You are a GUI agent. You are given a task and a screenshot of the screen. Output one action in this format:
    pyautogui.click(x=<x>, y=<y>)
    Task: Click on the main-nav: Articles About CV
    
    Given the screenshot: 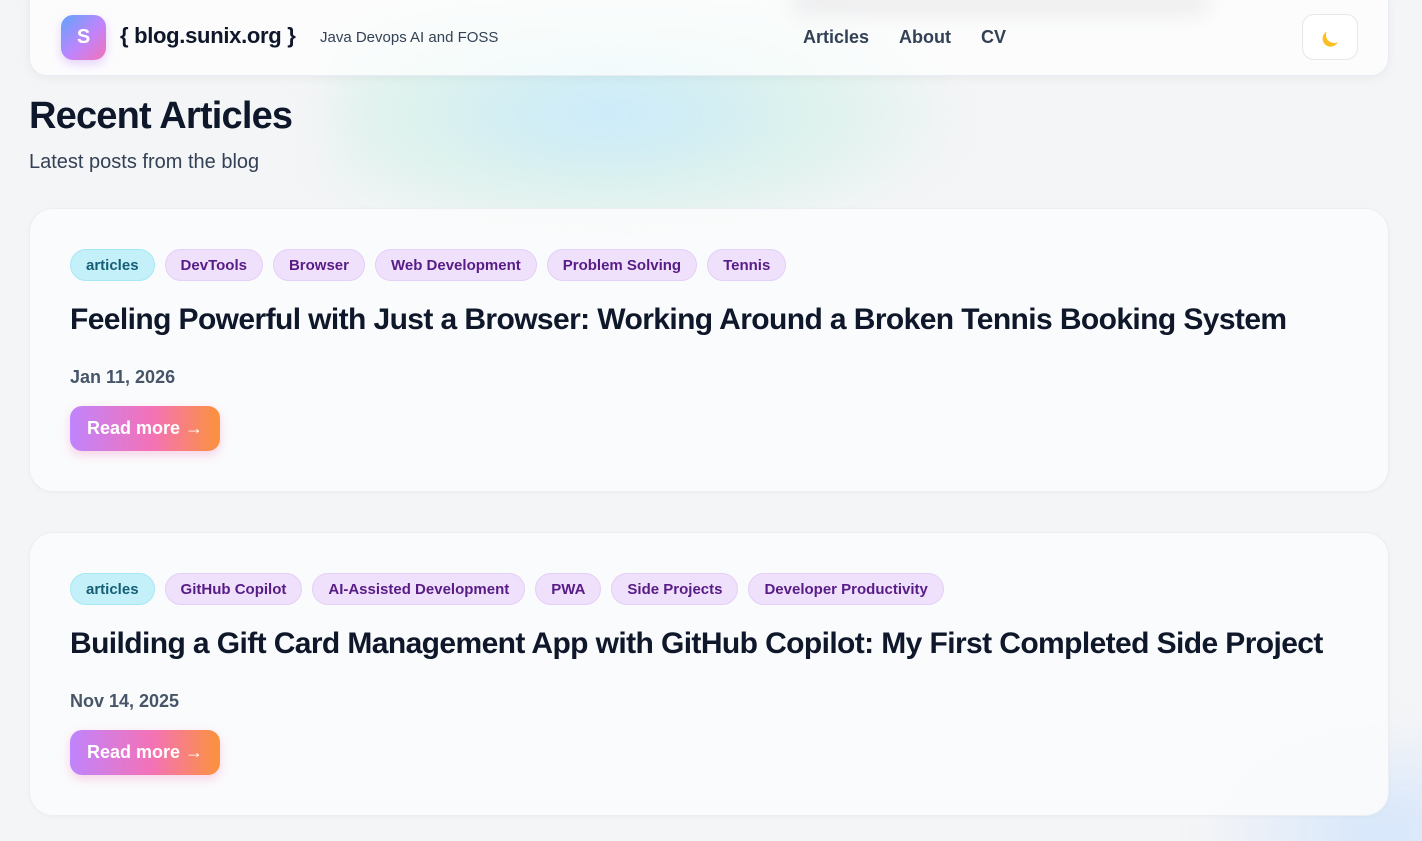 What is the action you would take?
    pyautogui.click(x=904, y=37)
    